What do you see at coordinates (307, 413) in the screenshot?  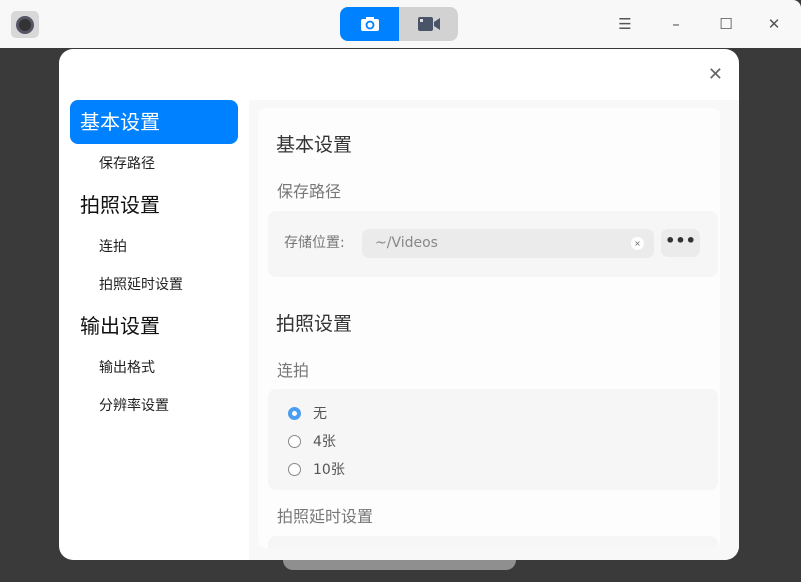 I see `burst-option-none: 无` at bounding box center [307, 413].